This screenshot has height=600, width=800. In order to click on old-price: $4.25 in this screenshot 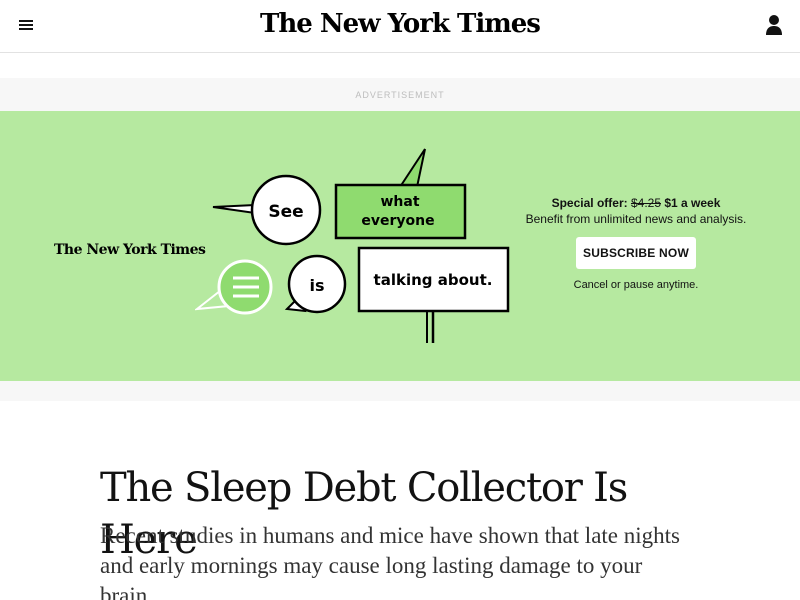, I will do `click(645, 203)`.